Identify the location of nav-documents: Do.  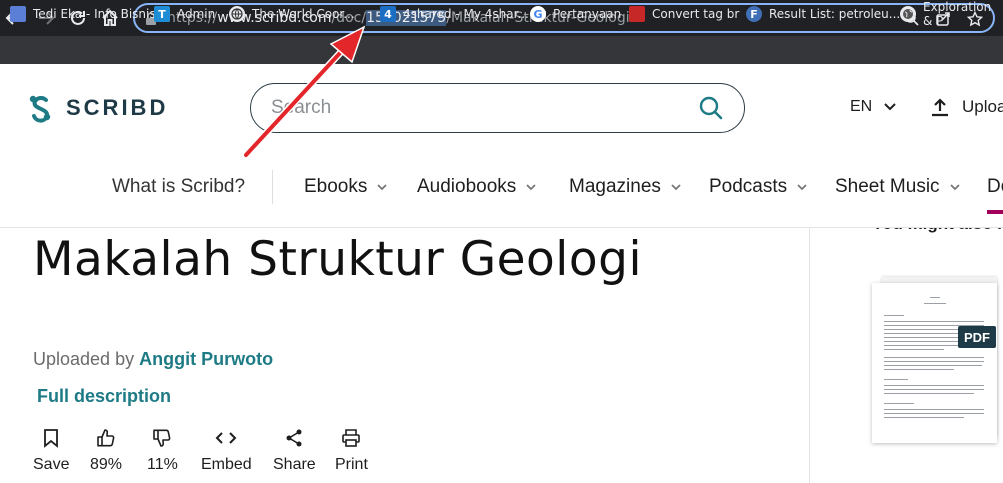
(995, 187).